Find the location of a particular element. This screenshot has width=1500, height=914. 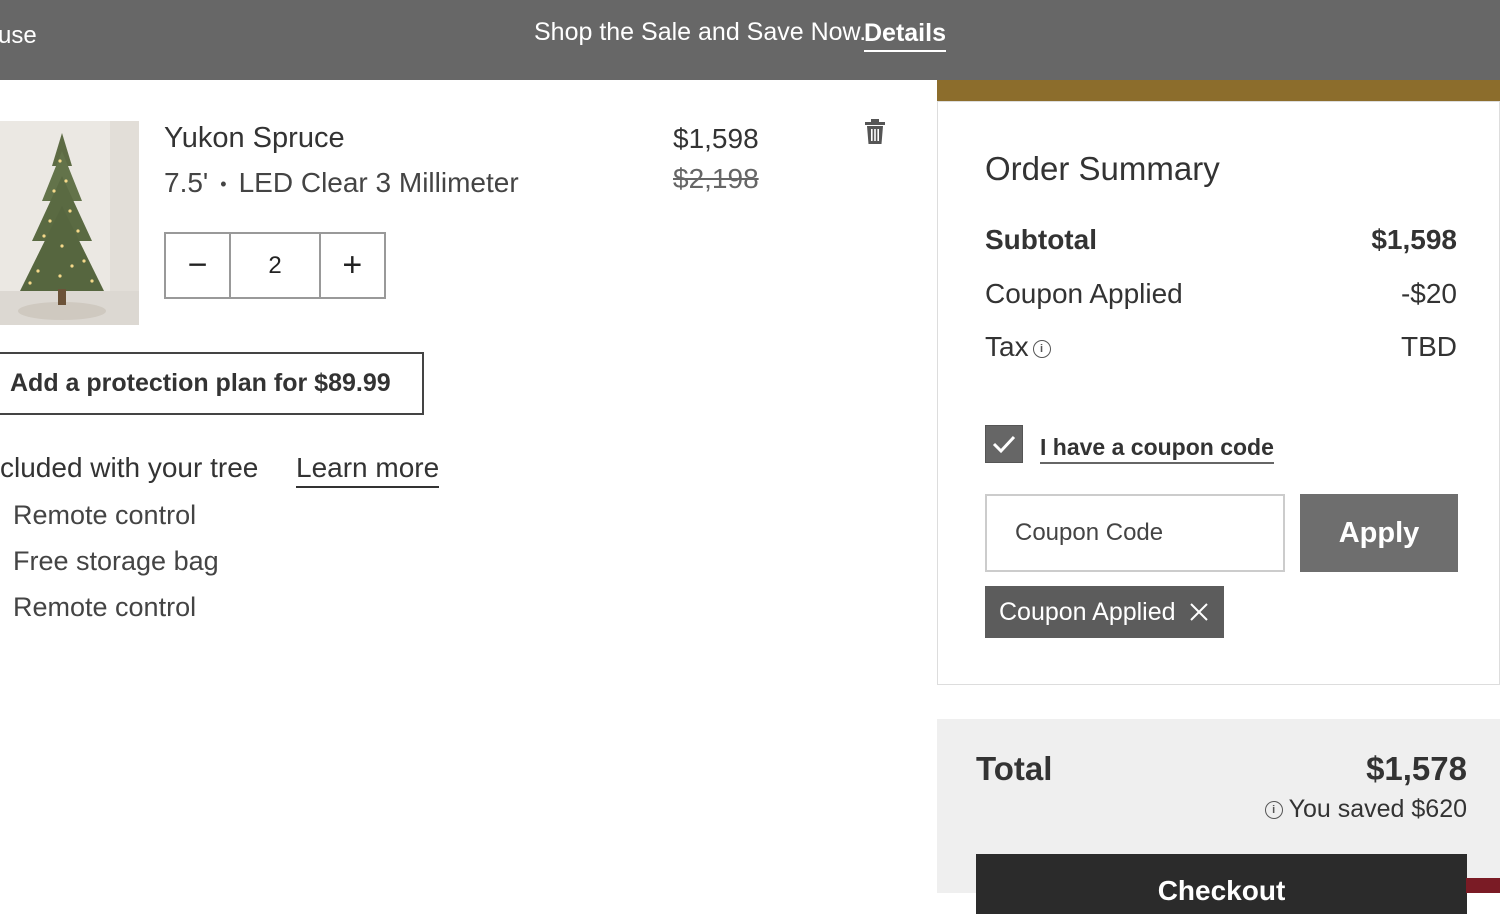

quantity-value: 2 is located at coordinates (275, 265).